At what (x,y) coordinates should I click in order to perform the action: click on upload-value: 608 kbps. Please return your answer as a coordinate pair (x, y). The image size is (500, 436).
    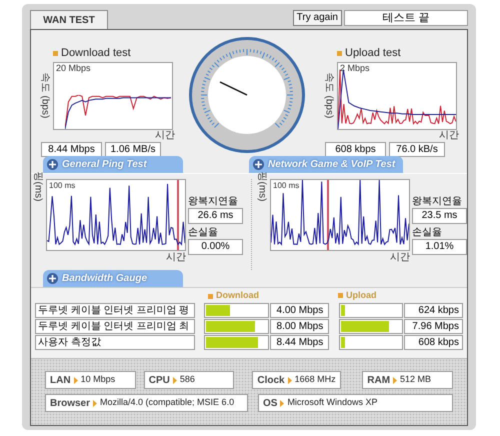
    Looking at the image, I should click on (433, 342).